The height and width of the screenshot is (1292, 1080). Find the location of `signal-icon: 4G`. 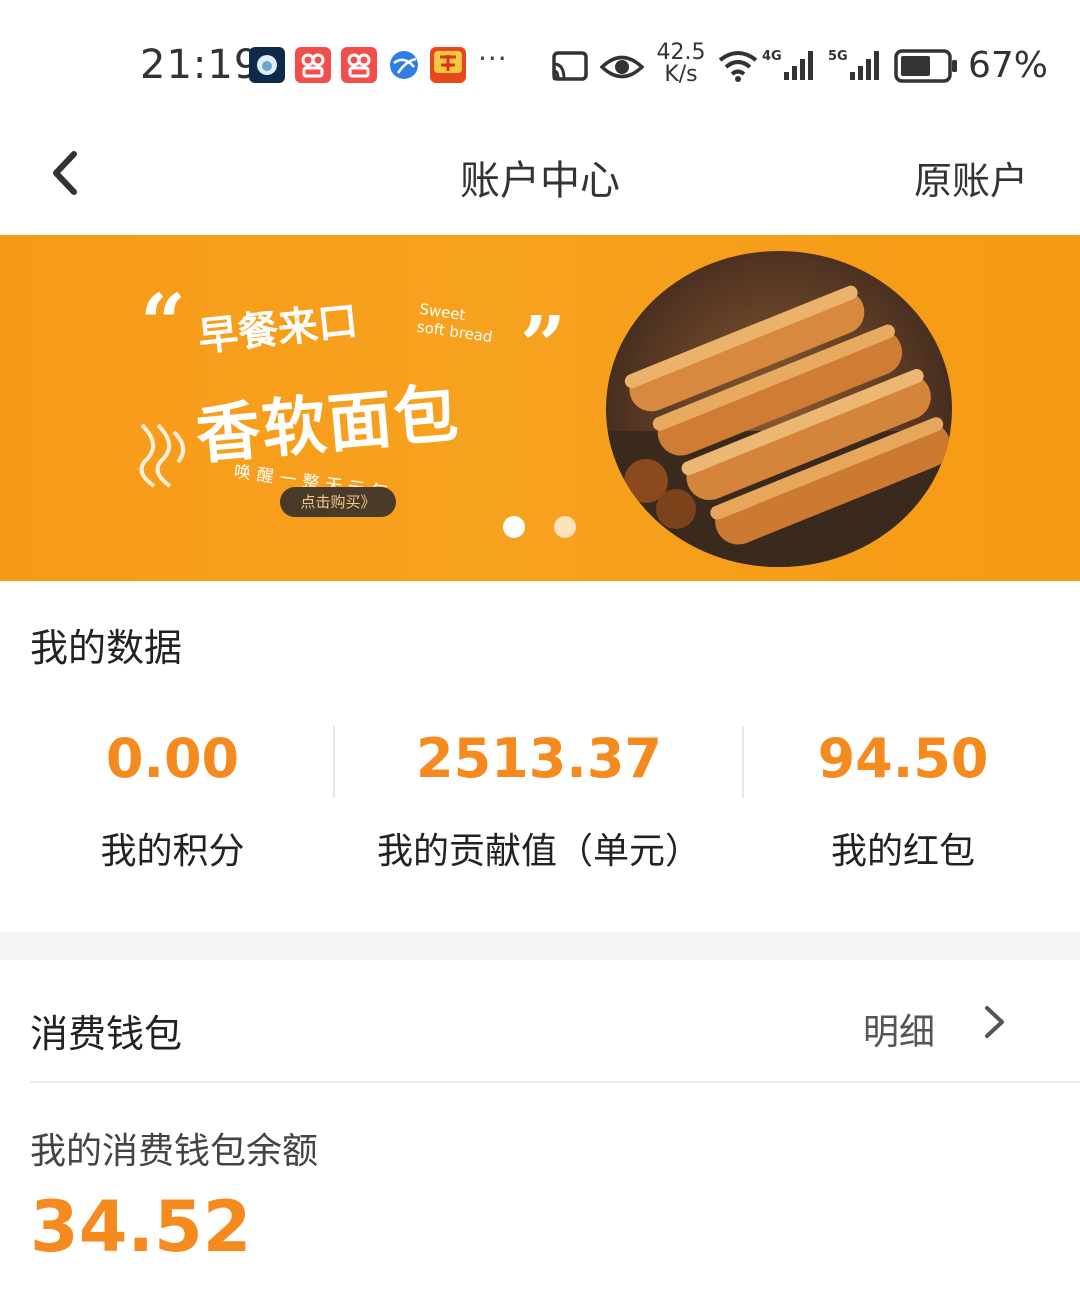

signal-icon: 4G is located at coordinates (787, 64).